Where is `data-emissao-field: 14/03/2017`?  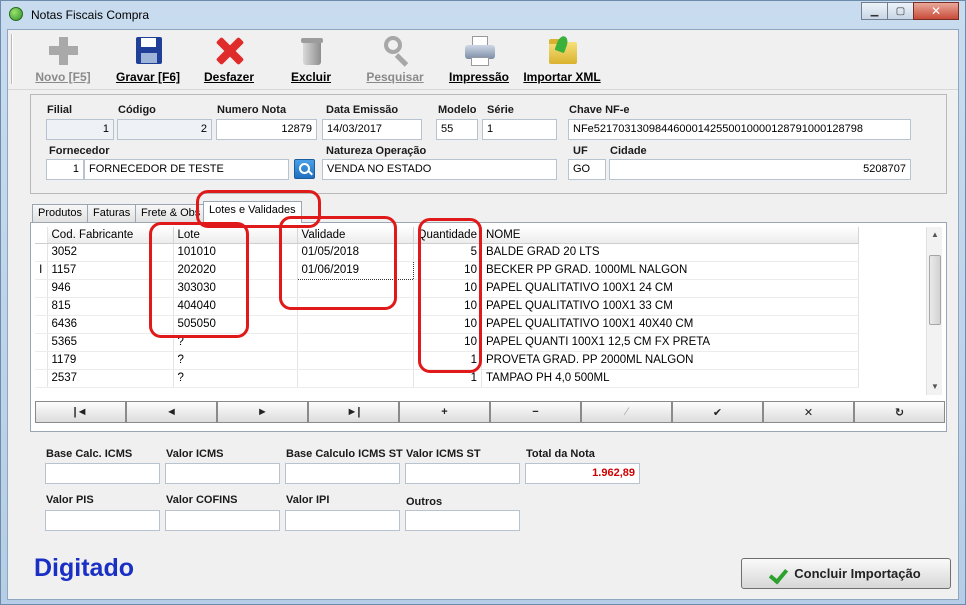 data-emissao-field: 14/03/2017 is located at coordinates (372, 129).